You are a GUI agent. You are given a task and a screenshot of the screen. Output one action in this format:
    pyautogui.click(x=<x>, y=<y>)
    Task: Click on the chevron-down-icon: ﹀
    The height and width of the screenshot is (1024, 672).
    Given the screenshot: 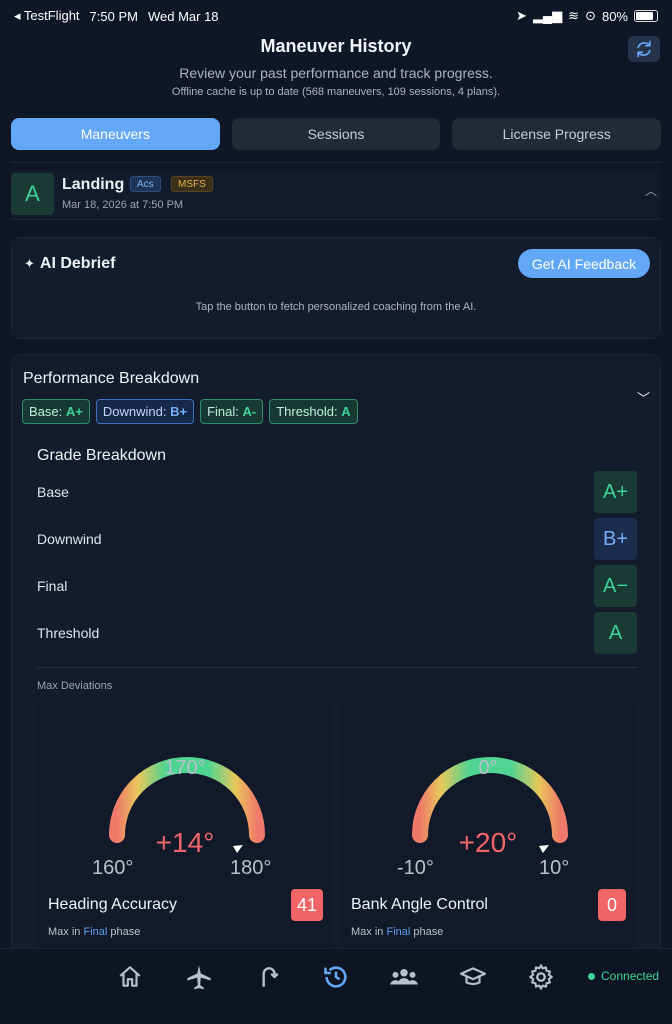 What is the action you would take?
    pyautogui.click(x=643, y=397)
    